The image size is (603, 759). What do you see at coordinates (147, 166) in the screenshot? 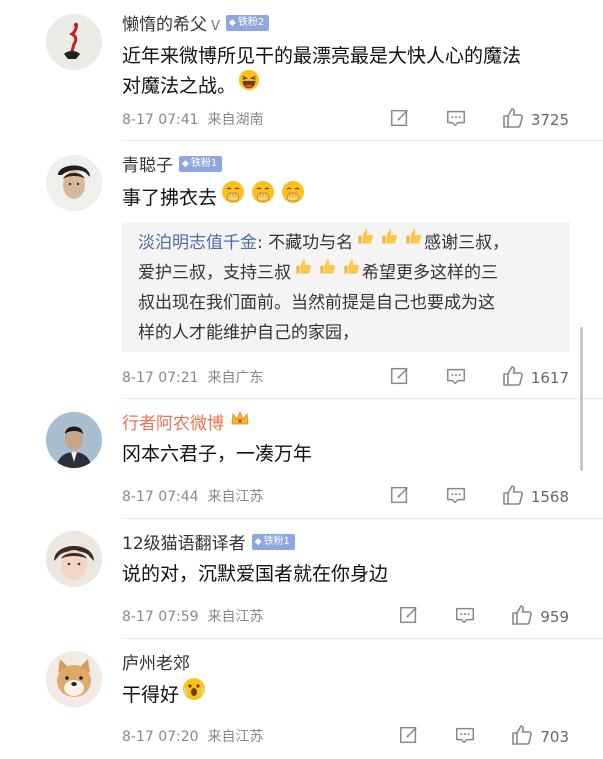
I see `username-text: 青聪子` at bounding box center [147, 166].